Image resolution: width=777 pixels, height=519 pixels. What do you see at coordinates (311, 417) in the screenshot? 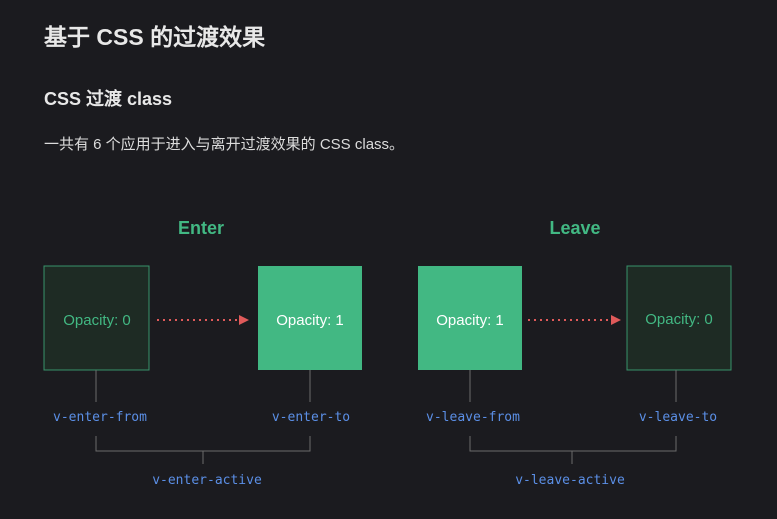
I see `enter-to-class: v-enter-to` at bounding box center [311, 417].